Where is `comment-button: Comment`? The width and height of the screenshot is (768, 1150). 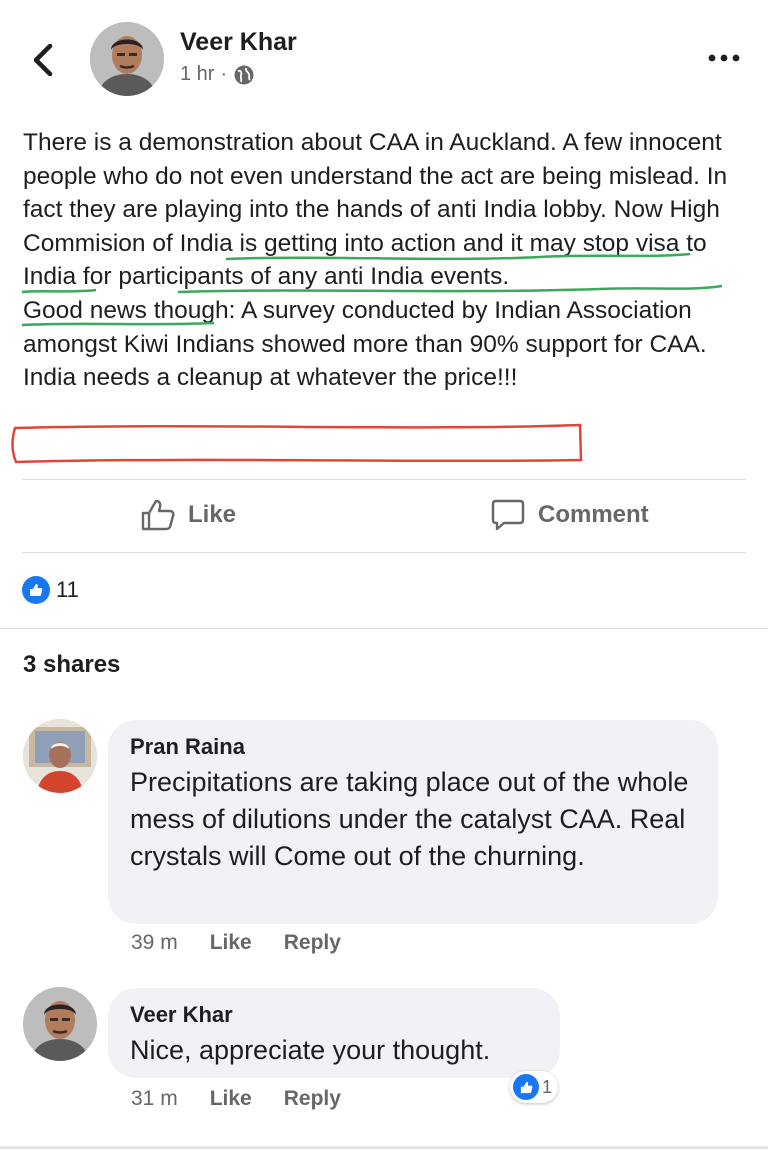 comment-button: Comment is located at coordinates (569, 515).